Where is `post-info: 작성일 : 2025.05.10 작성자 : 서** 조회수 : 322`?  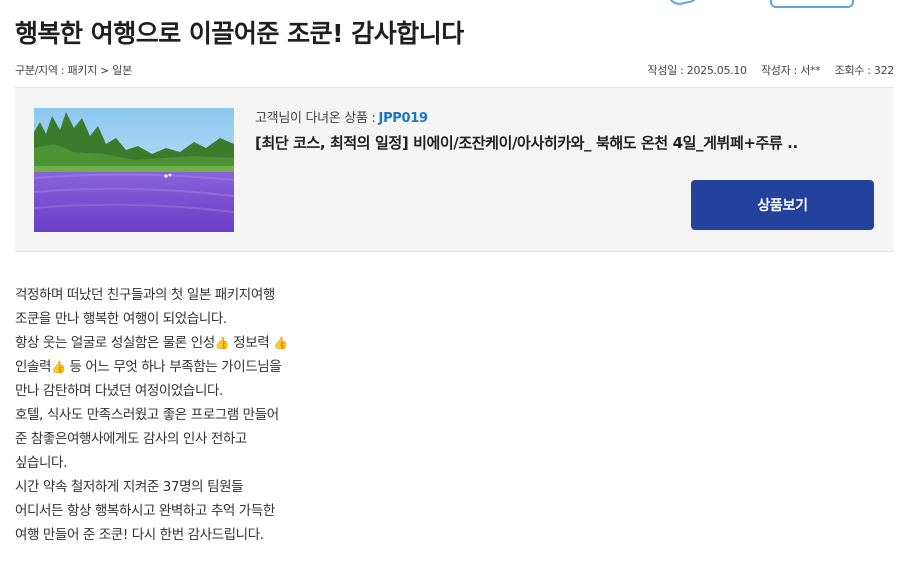
post-info: 작성일 : 2025.05.10 작성자 : 서** 조회수 : 322 is located at coordinates (766, 70).